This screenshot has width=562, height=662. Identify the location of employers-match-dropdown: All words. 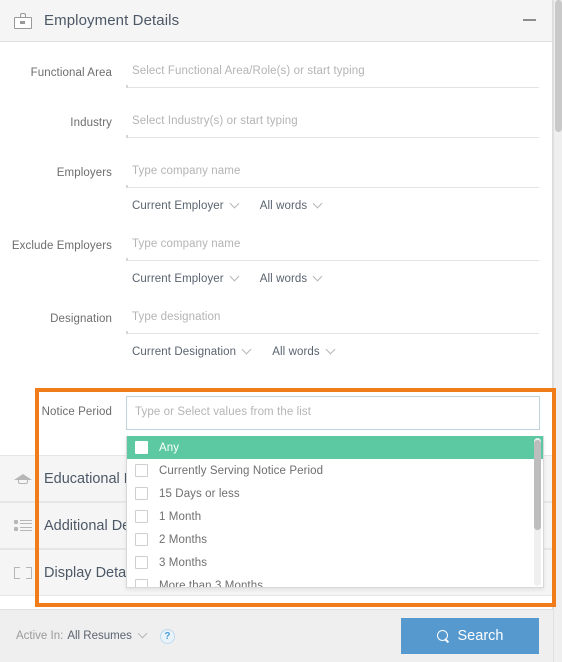
(291, 205).